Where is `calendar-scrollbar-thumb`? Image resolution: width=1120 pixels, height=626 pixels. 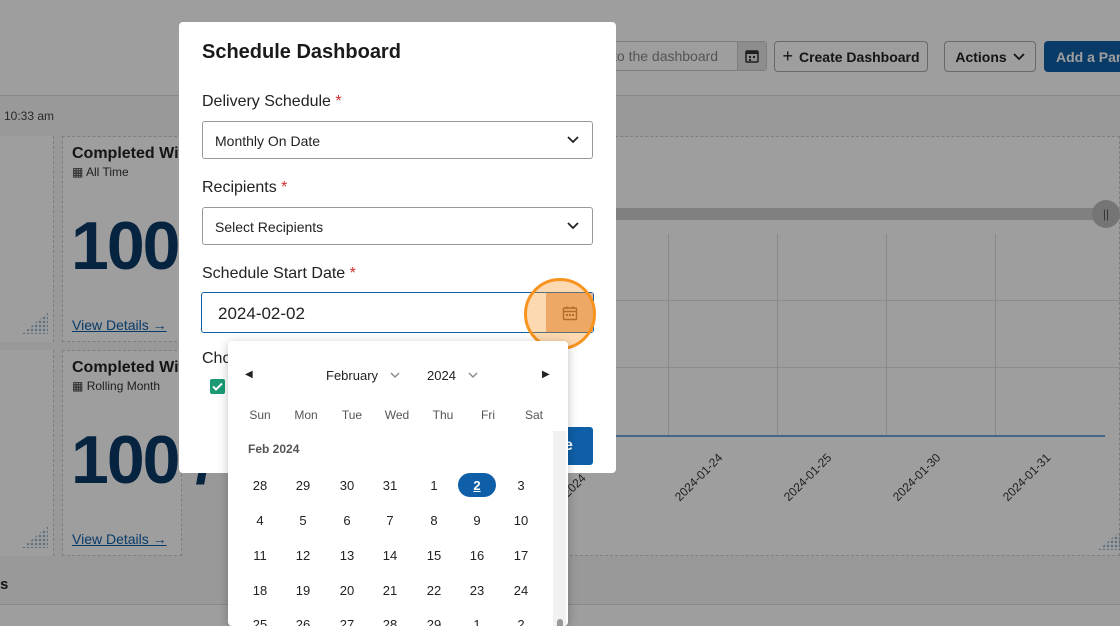
calendar-scrollbar-thumb is located at coordinates (560, 622).